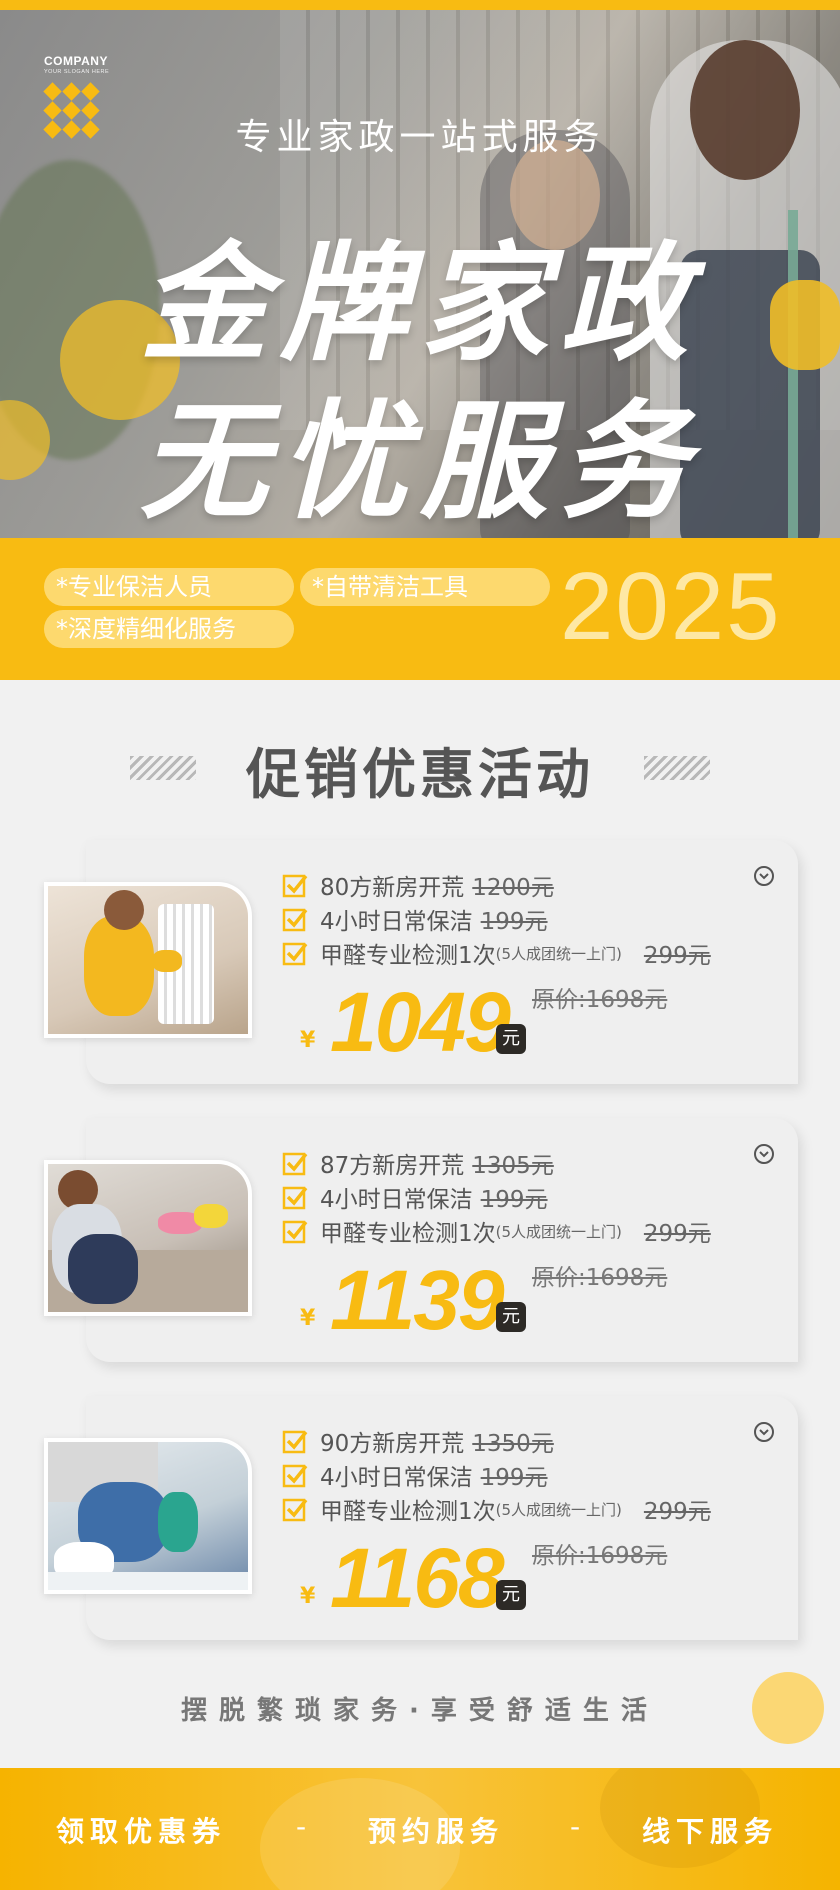 This screenshot has height=1890, width=840. I want to click on get-coupon-button: 领取优惠券, so click(141, 1830).